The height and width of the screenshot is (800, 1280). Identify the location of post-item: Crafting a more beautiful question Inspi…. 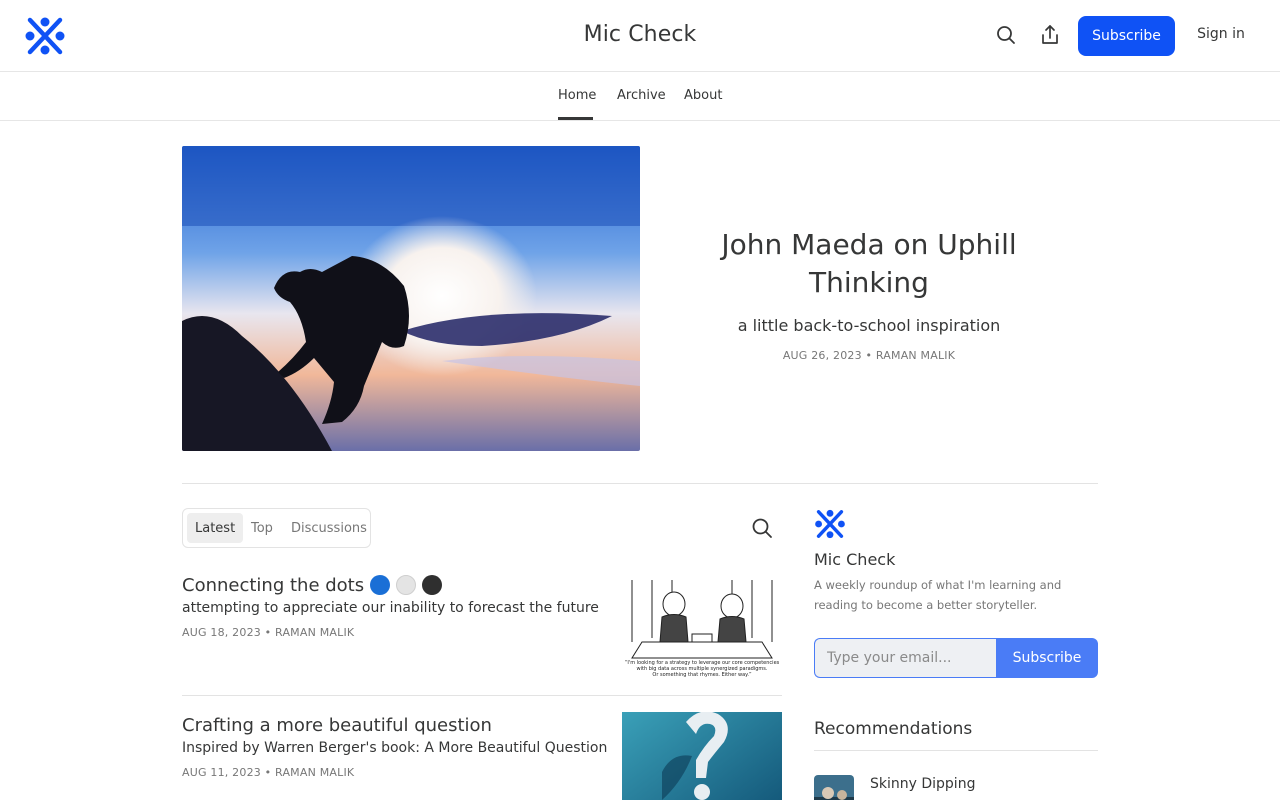
(482, 756).